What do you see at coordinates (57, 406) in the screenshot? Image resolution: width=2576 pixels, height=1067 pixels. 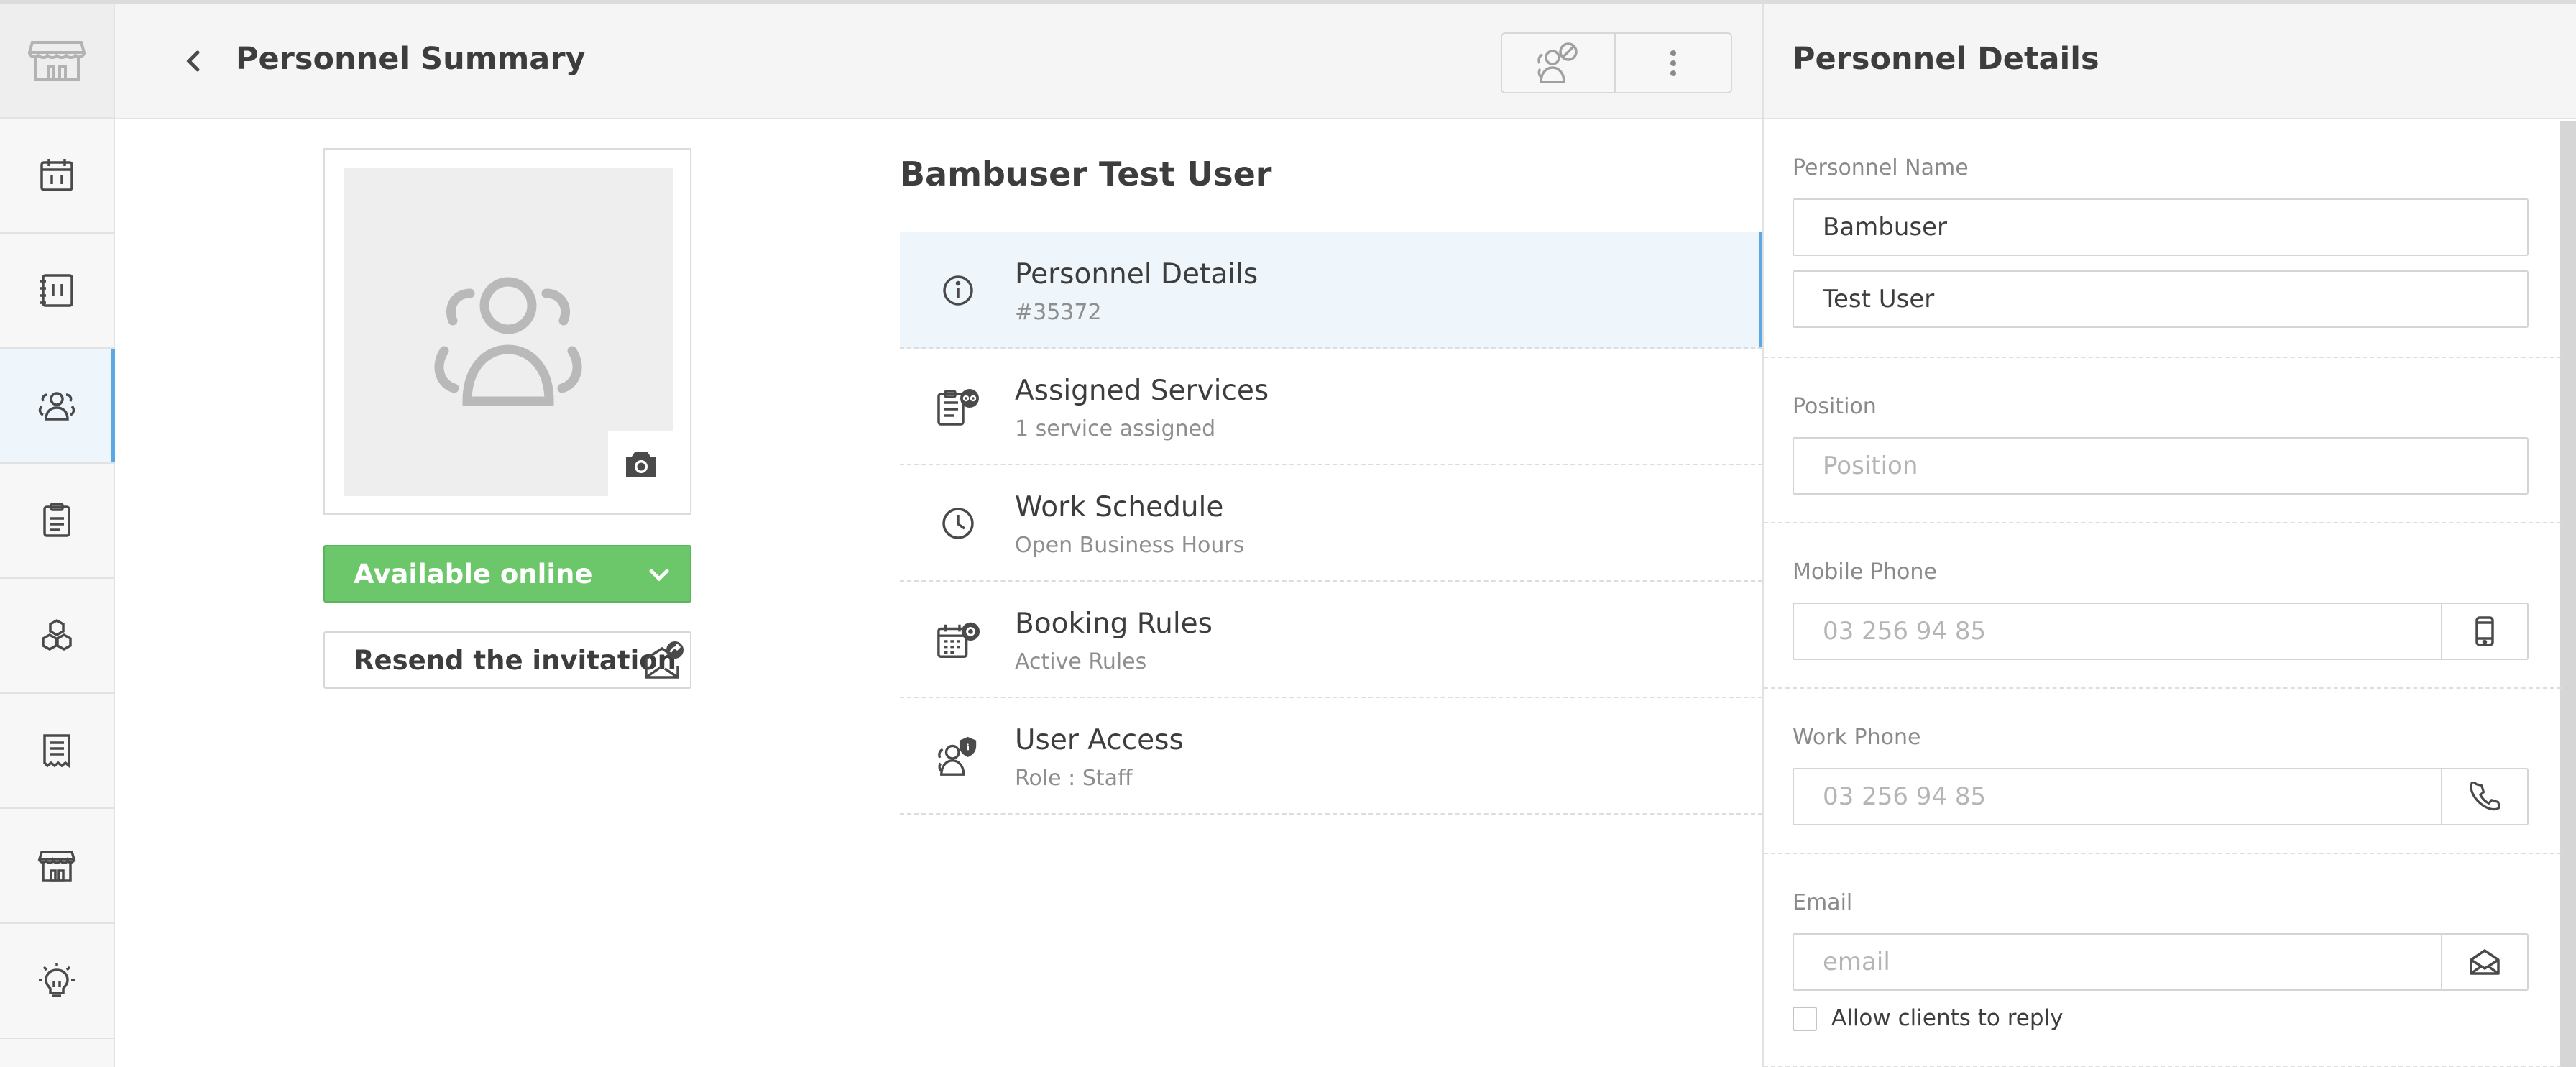 I see `personnel-icon` at bounding box center [57, 406].